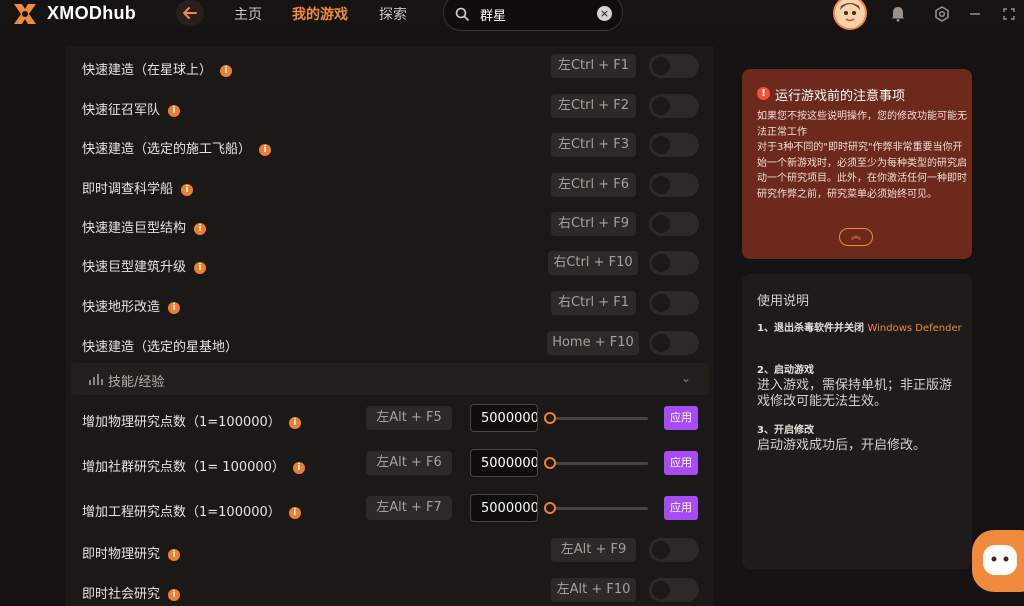 Image resolution: width=1024 pixels, height=606 pixels. Describe the element at coordinates (390, 379) in the screenshot. I see `section-header-skills: 技能/经验 ⌄` at that location.